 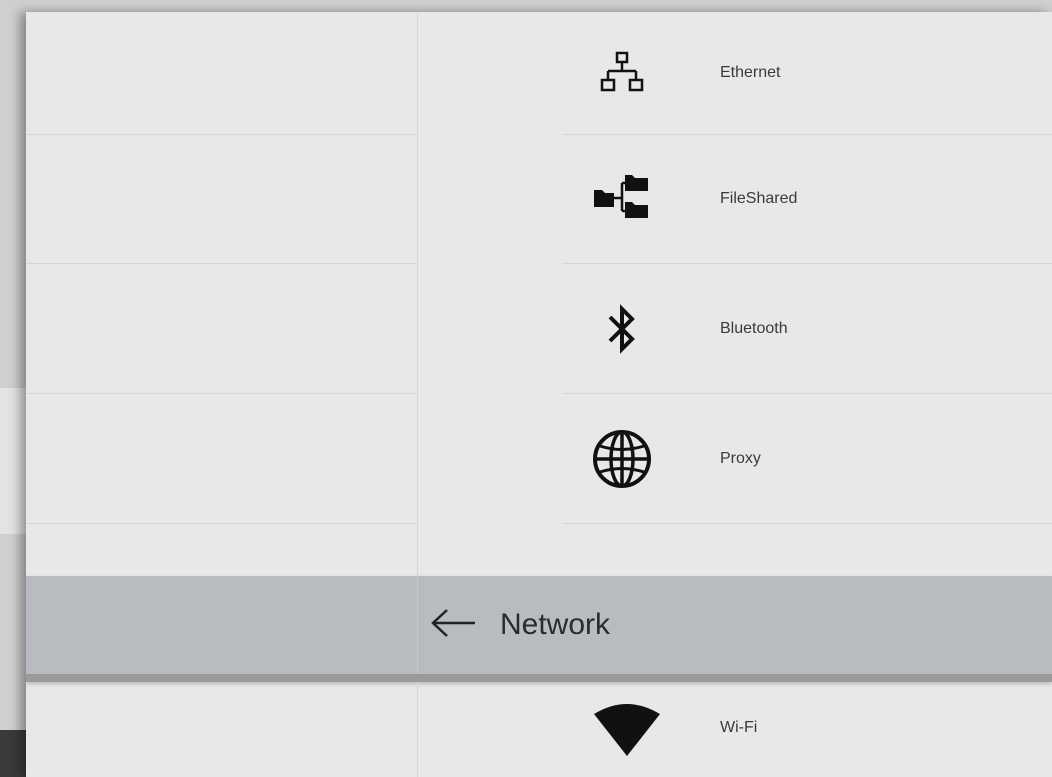 I want to click on menu-item-bluetooth: Bluetooth, so click(x=807, y=329).